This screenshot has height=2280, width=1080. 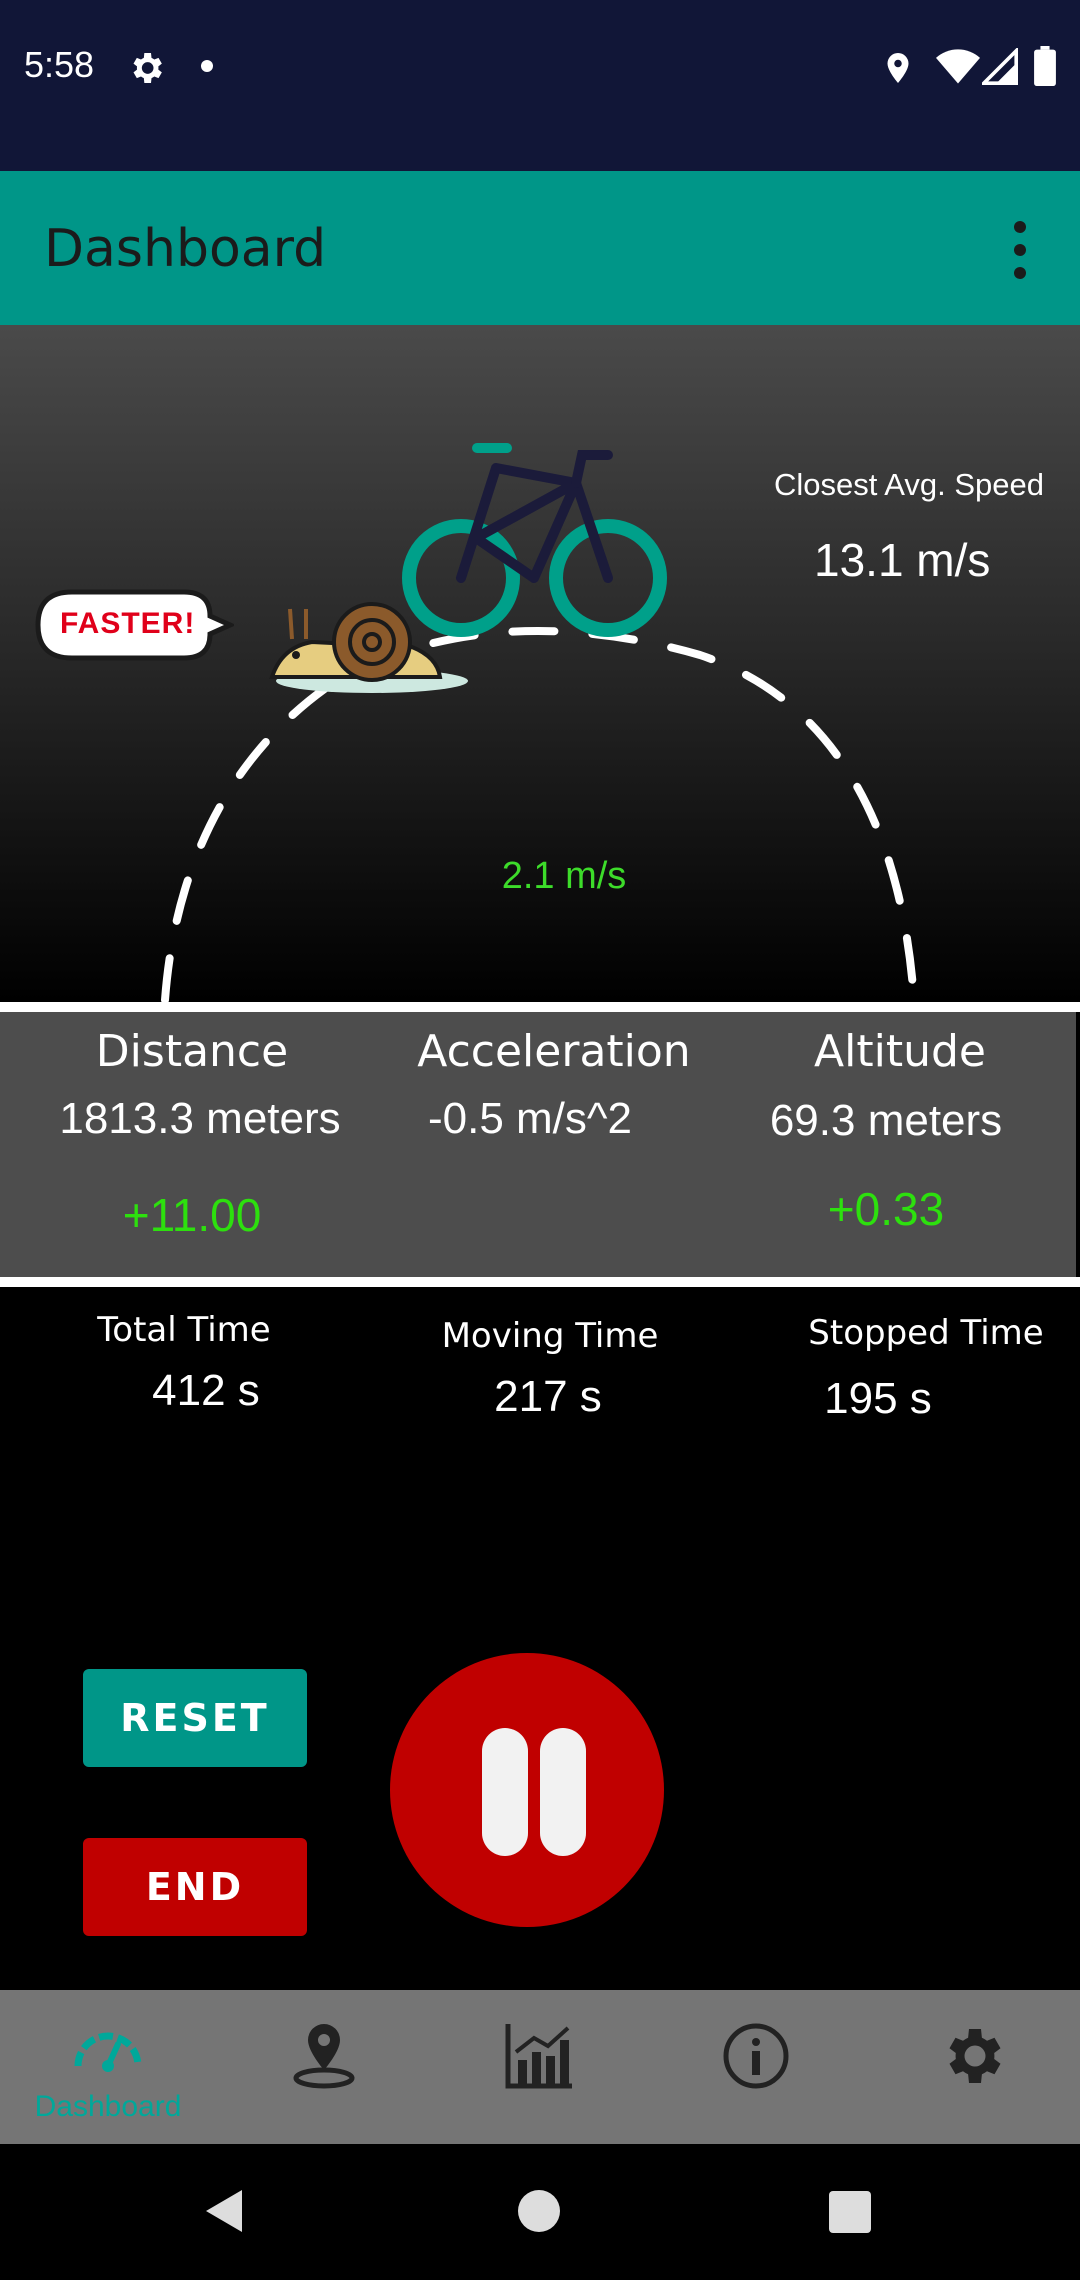 I want to click on bottom-divider, so click(x=540, y=1282).